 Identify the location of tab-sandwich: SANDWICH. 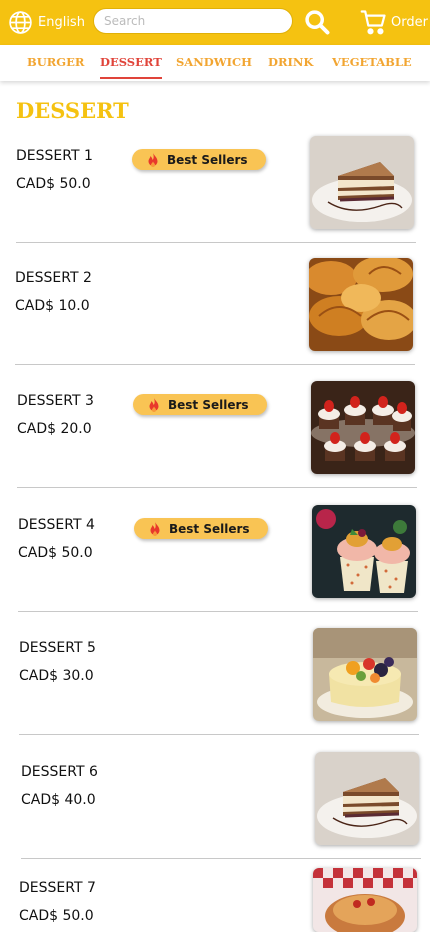
(214, 63).